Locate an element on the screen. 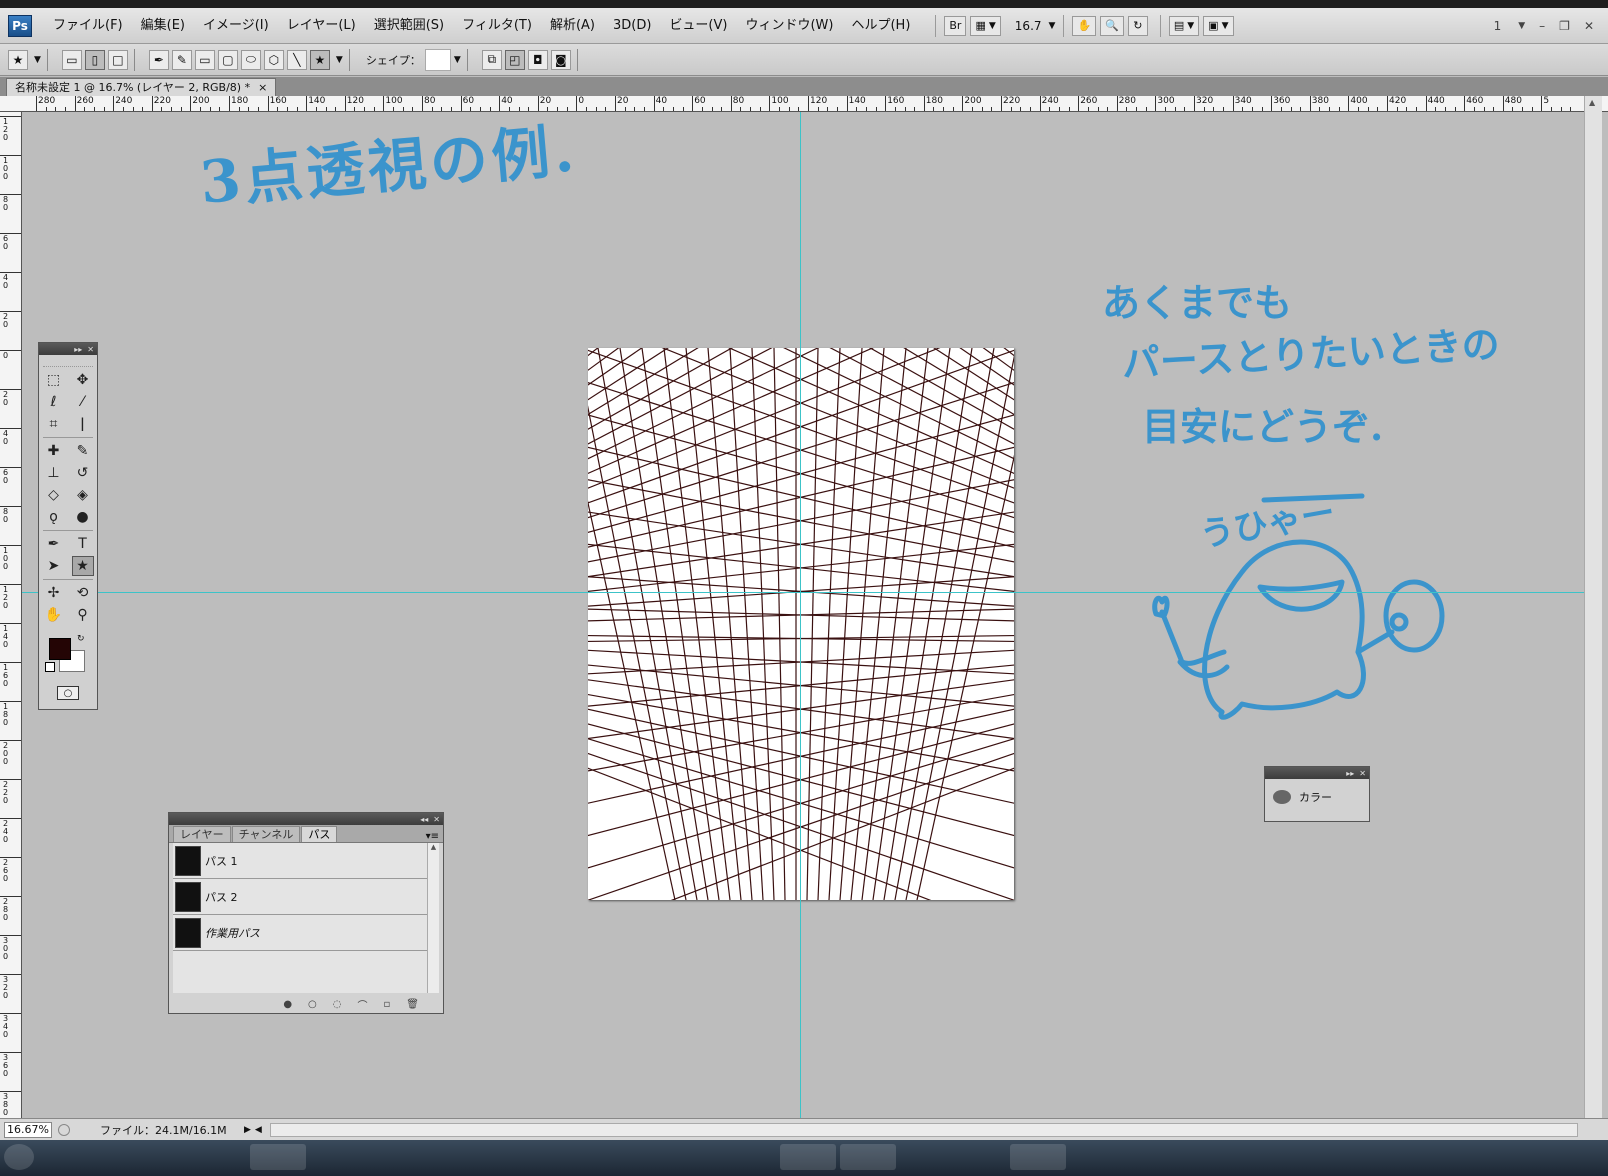  menu-edit: 編集(E) is located at coordinates (163, 26).